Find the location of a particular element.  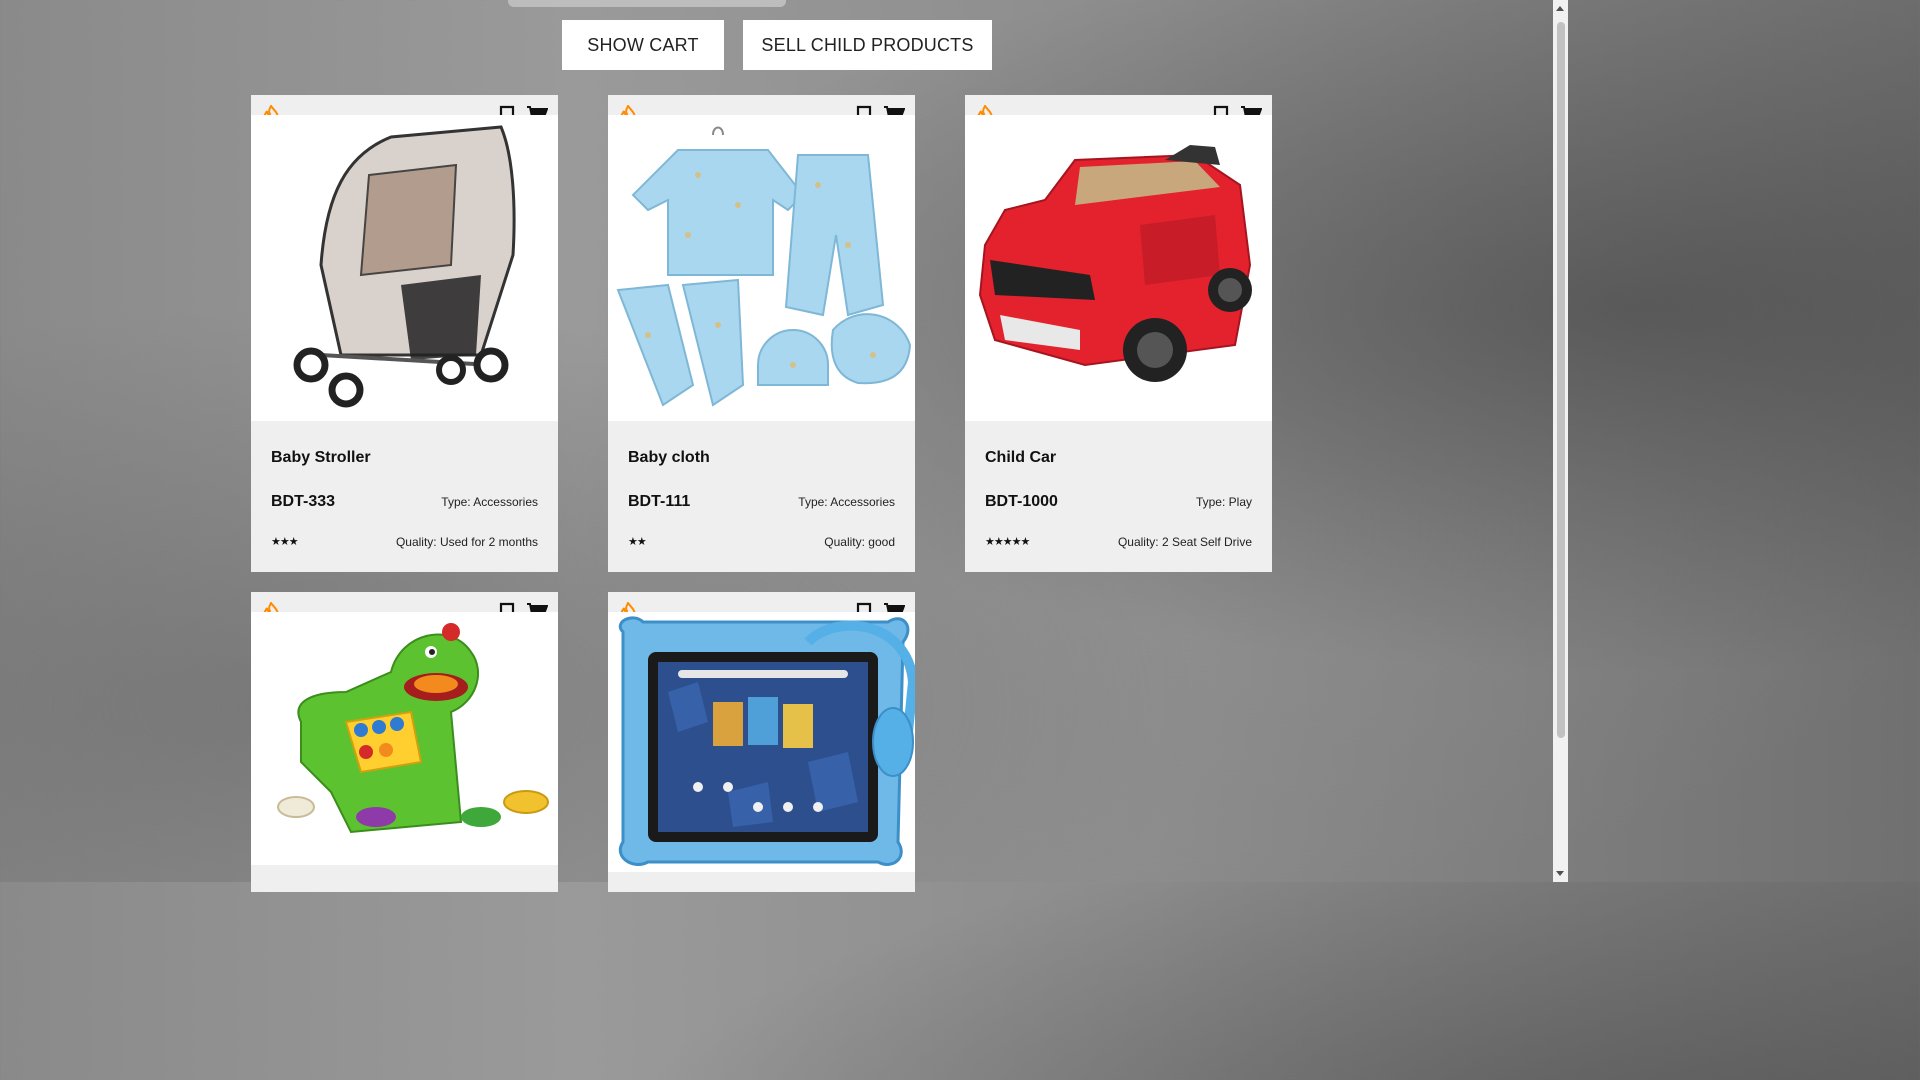

scroll-down-icon is located at coordinates (1560, 873).